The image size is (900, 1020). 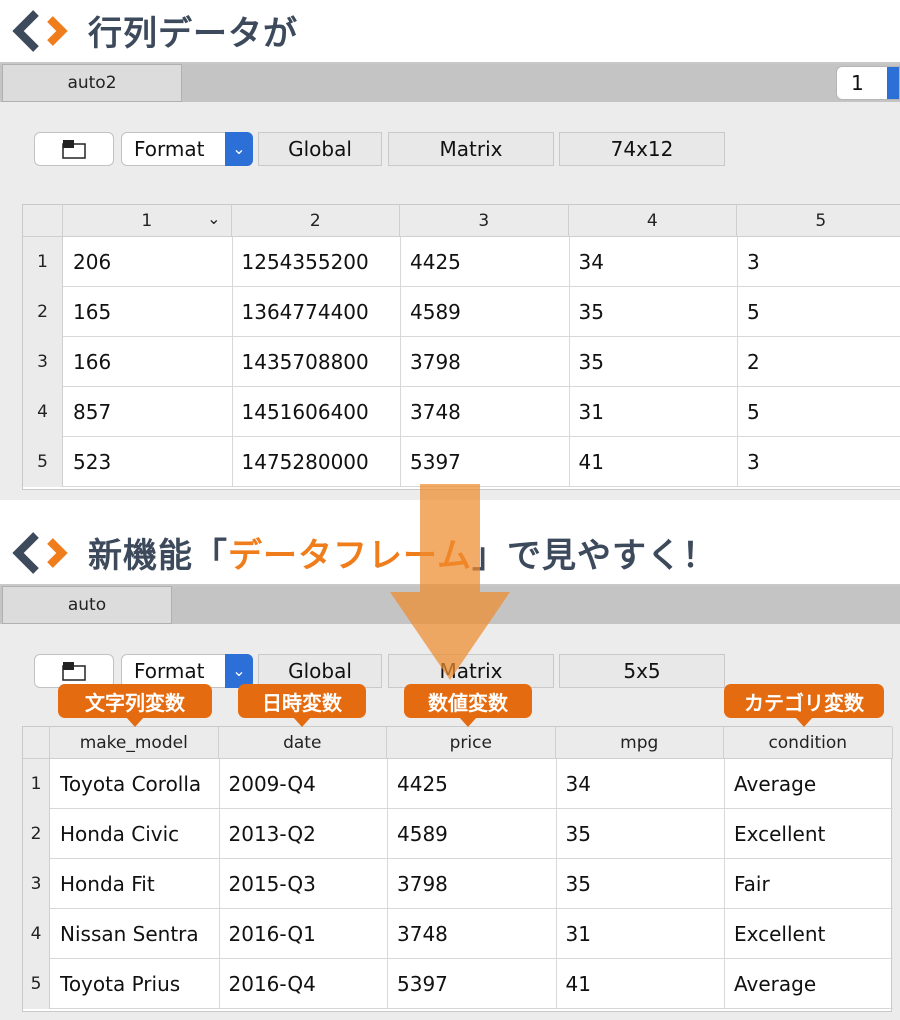 I want to click on column-header: 2, so click(x=315, y=221).